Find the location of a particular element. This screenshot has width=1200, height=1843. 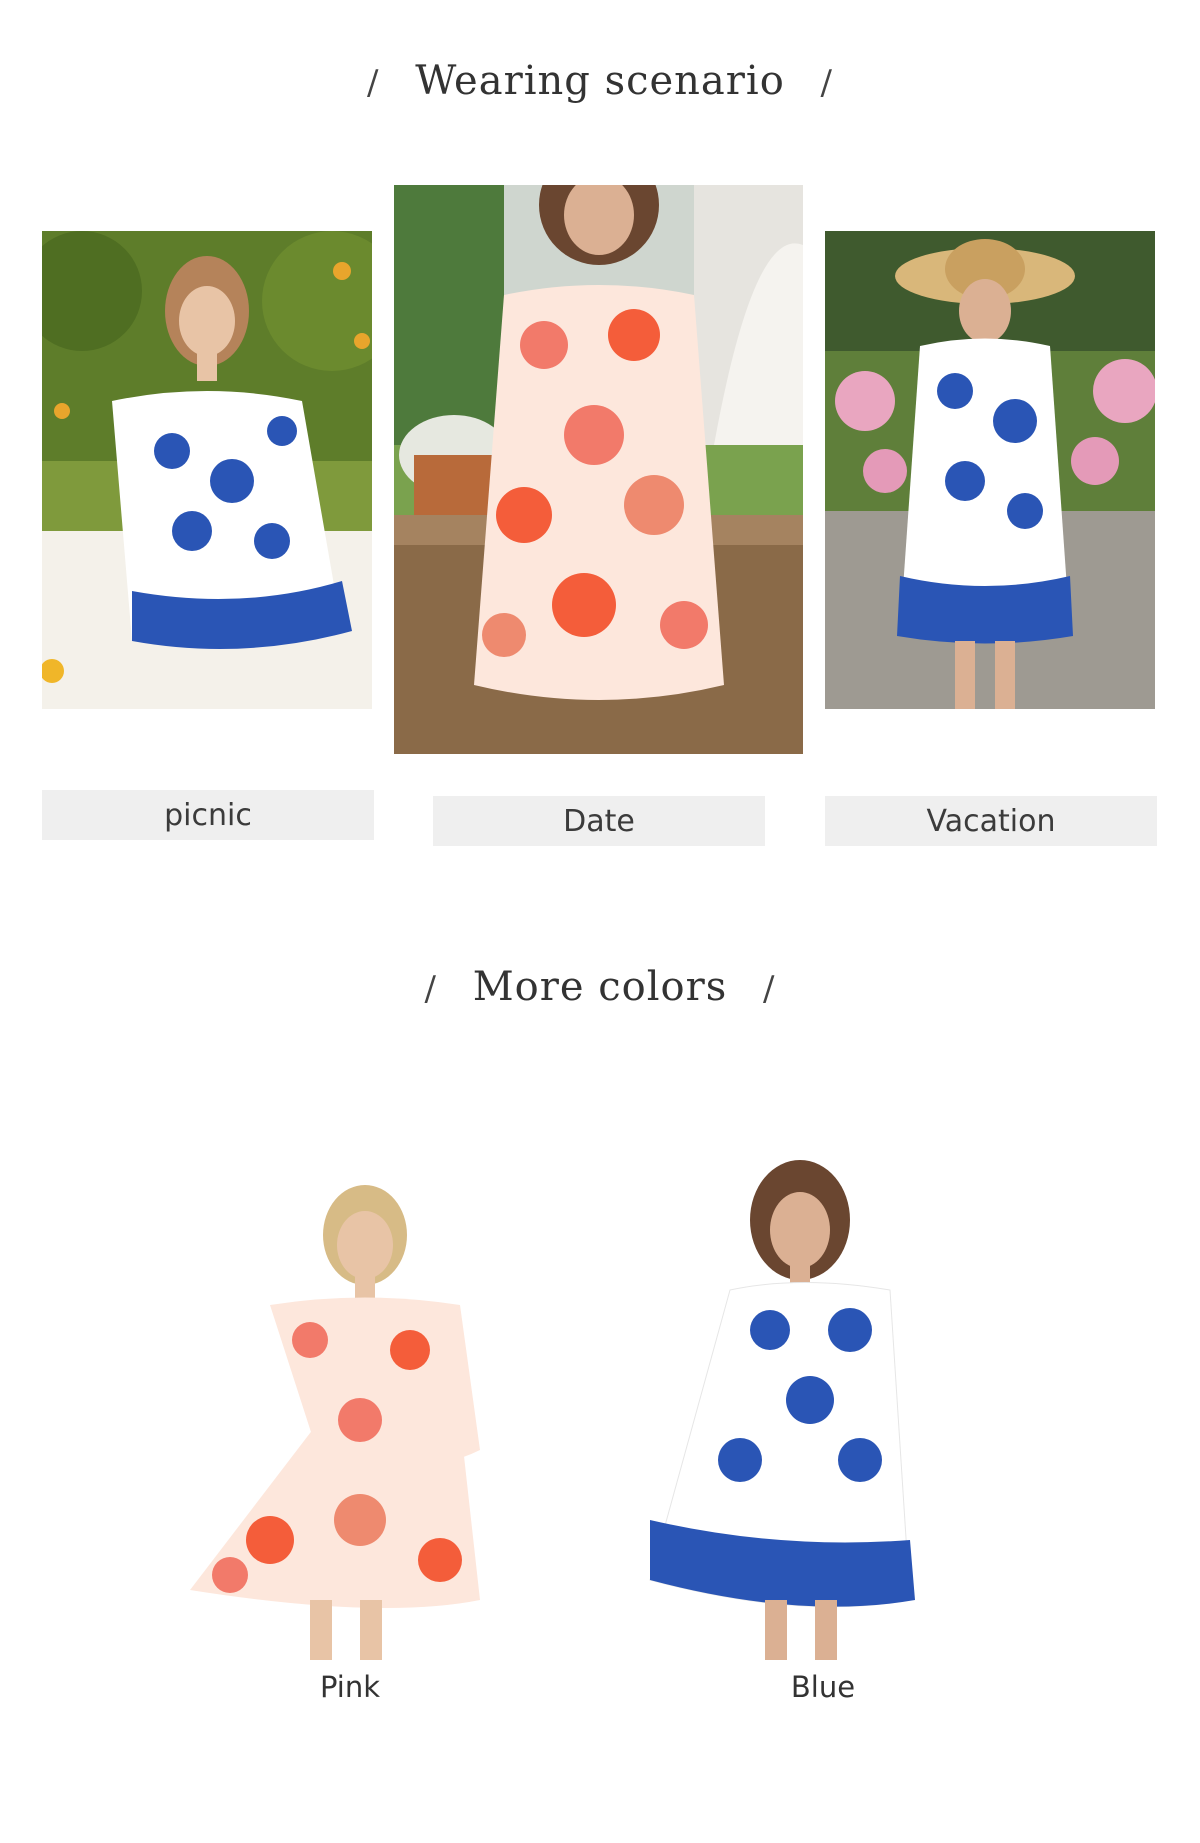

blue-dress-photo is located at coordinates (780, 1410).